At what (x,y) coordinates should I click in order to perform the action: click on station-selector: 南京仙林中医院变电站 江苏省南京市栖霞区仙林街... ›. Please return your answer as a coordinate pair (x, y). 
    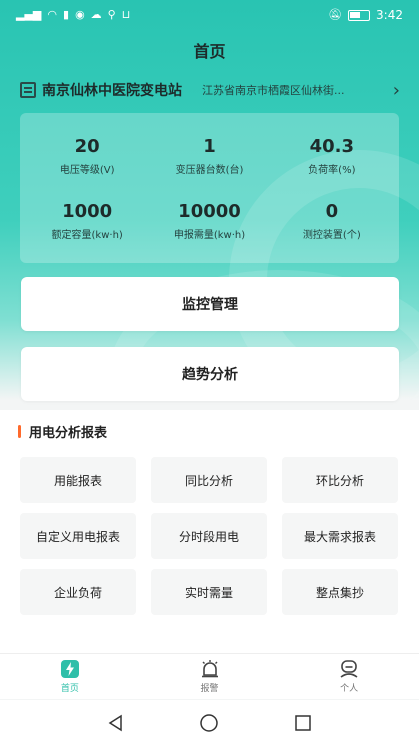
    Looking at the image, I should click on (210, 90).